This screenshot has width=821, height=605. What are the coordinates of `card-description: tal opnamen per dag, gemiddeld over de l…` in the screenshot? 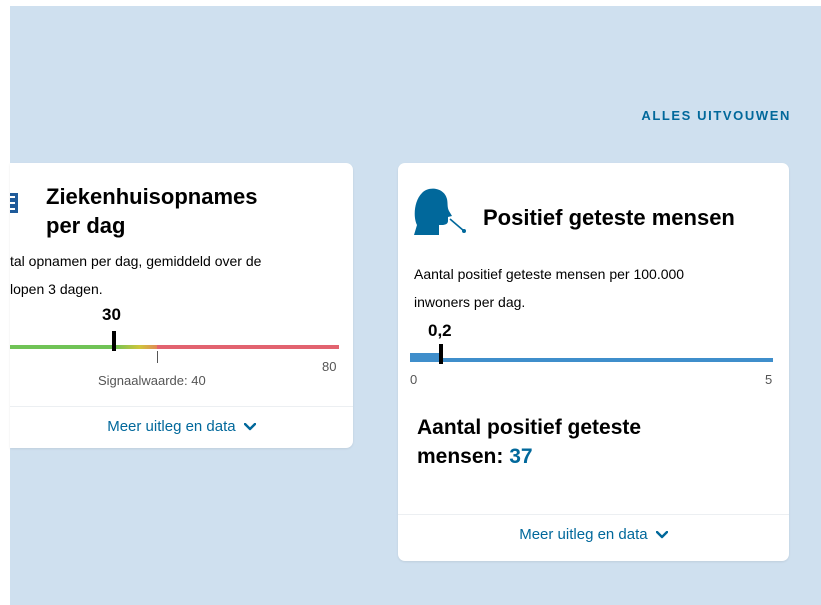 It's located at (135, 275).